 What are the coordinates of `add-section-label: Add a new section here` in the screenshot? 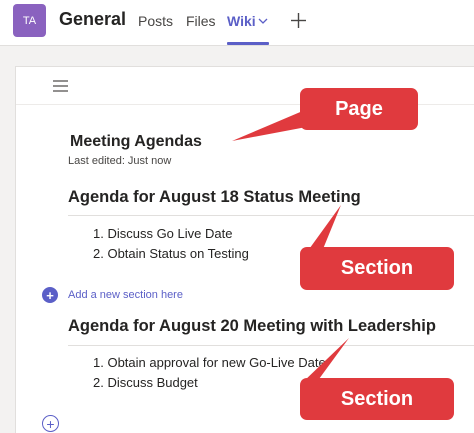 It's located at (125, 295).